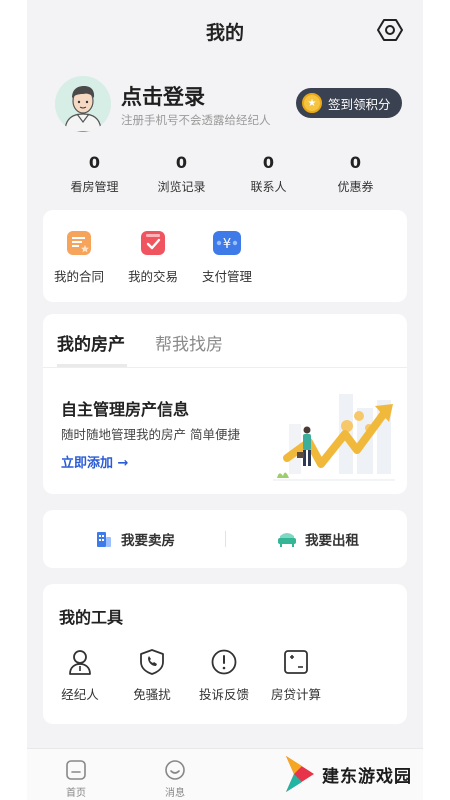 The height and width of the screenshot is (800, 450). Describe the element at coordinates (152, 675) in the screenshot. I see `tool-item-no-disturb: 免骚扰` at that location.